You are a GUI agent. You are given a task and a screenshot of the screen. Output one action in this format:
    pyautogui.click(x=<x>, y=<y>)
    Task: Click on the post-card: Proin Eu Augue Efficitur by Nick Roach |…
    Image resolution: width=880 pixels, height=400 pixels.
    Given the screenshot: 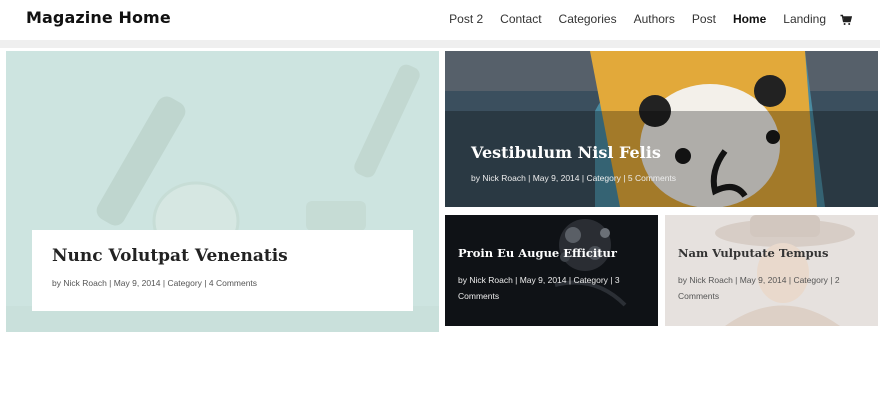 What is the action you would take?
    pyautogui.click(x=551, y=270)
    